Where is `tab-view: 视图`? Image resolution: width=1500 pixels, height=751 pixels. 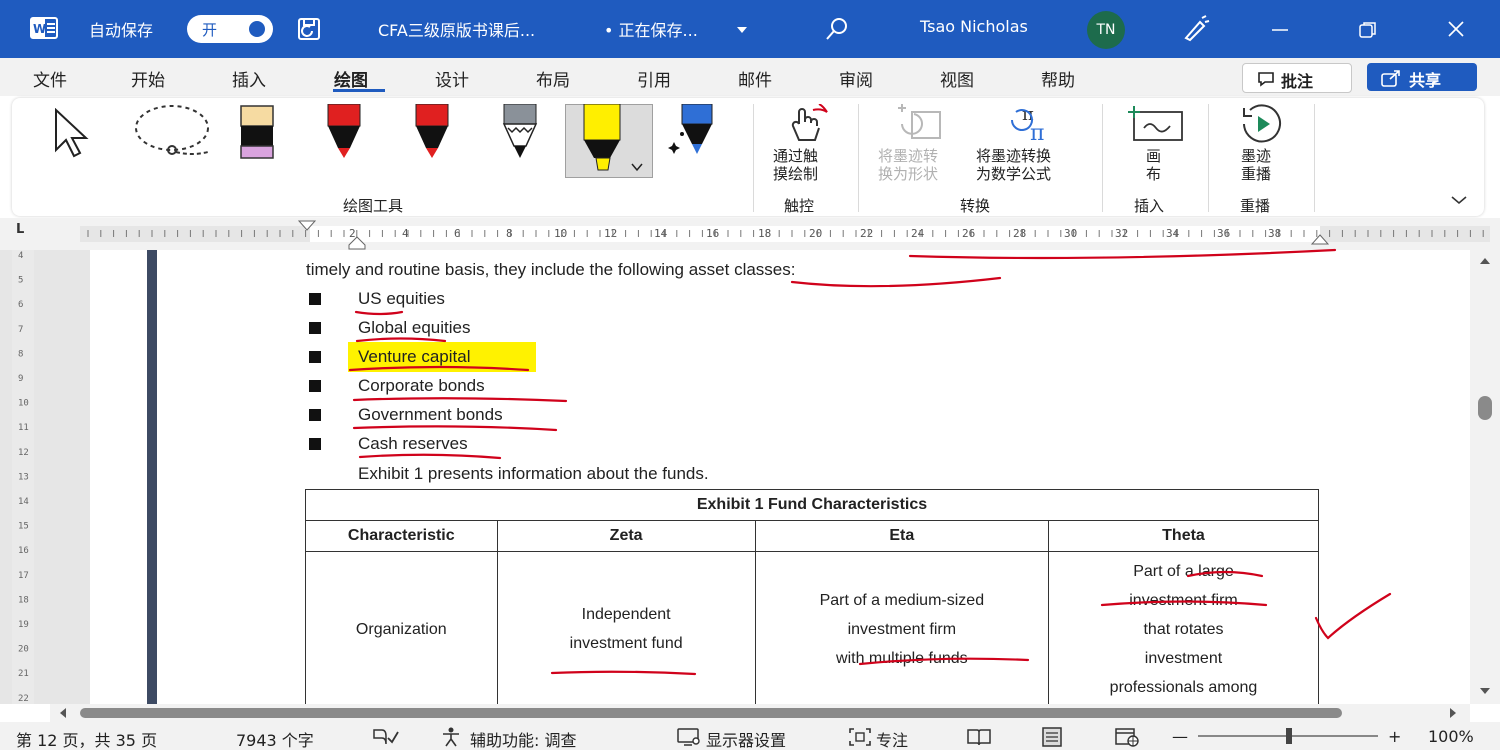 tab-view: 视图 is located at coordinates (957, 78).